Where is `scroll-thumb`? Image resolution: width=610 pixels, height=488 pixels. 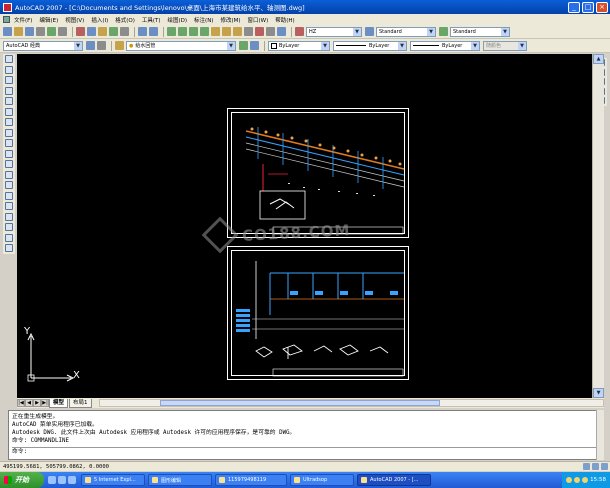
scroll-thumb is located at coordinates (299, 403).